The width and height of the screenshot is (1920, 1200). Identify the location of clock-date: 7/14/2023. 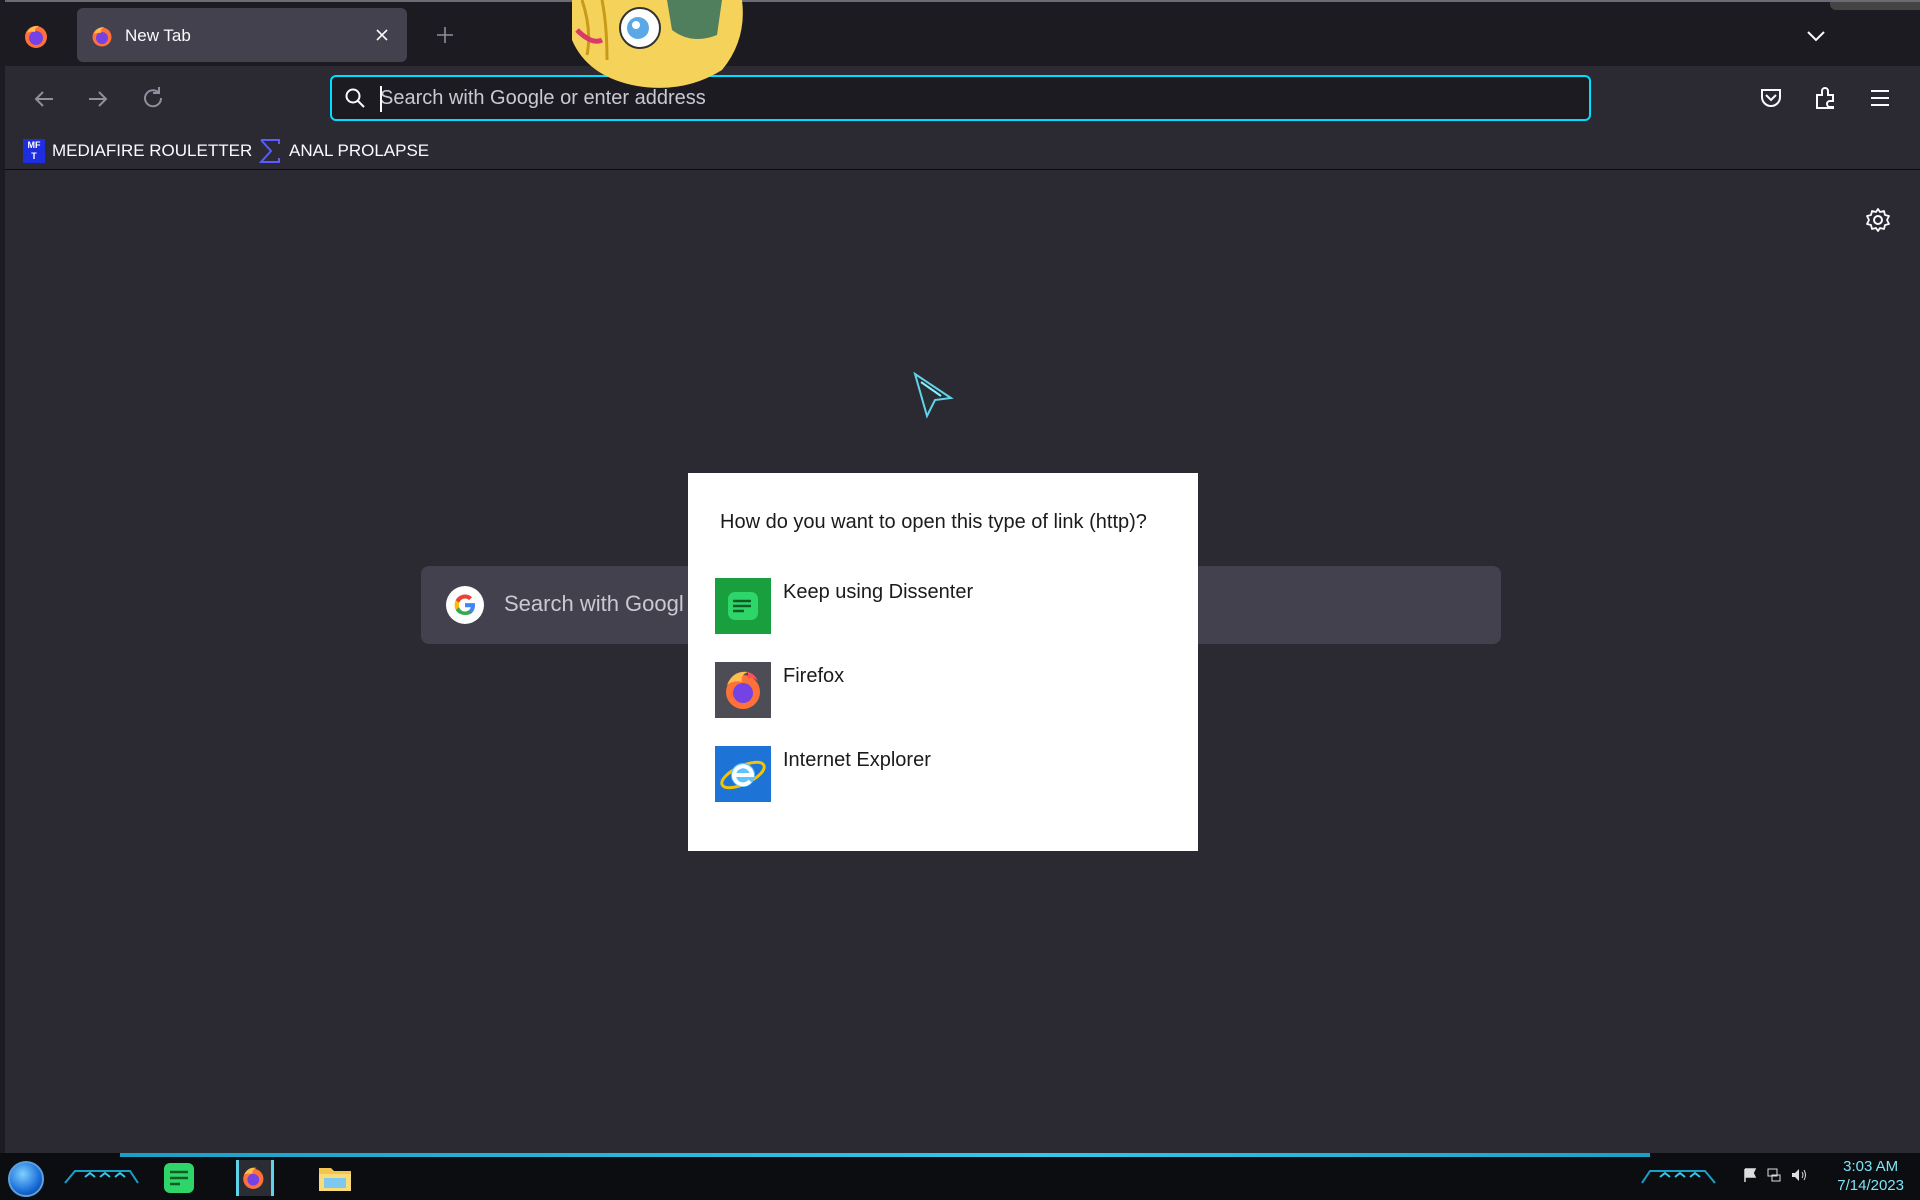
(1870, 1185).